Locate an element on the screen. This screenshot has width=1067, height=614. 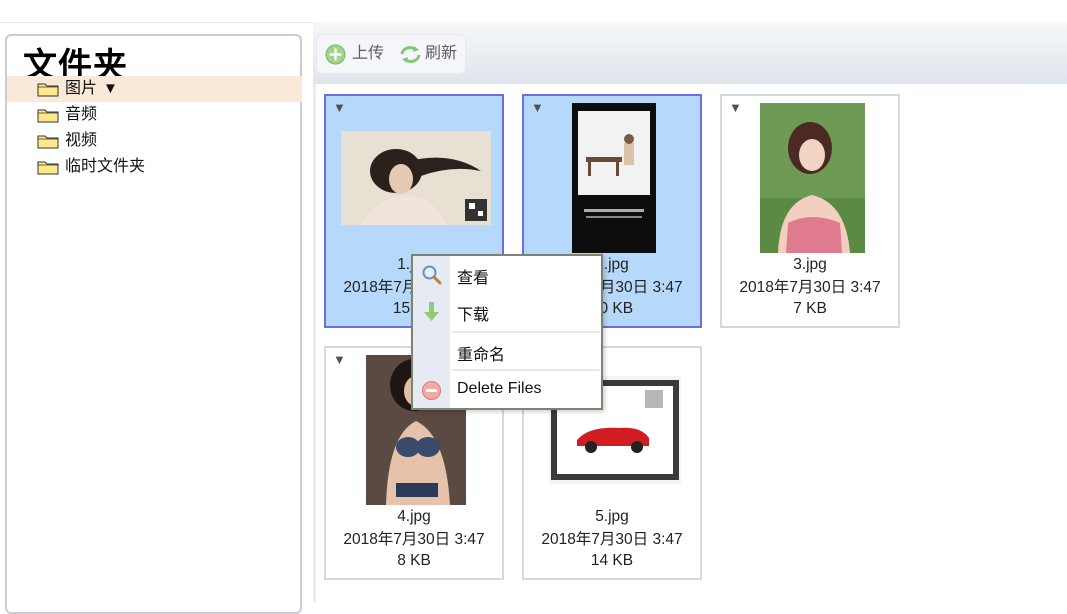
dropdown-caret-icon: ▼ is located at coordinates (110, 88).